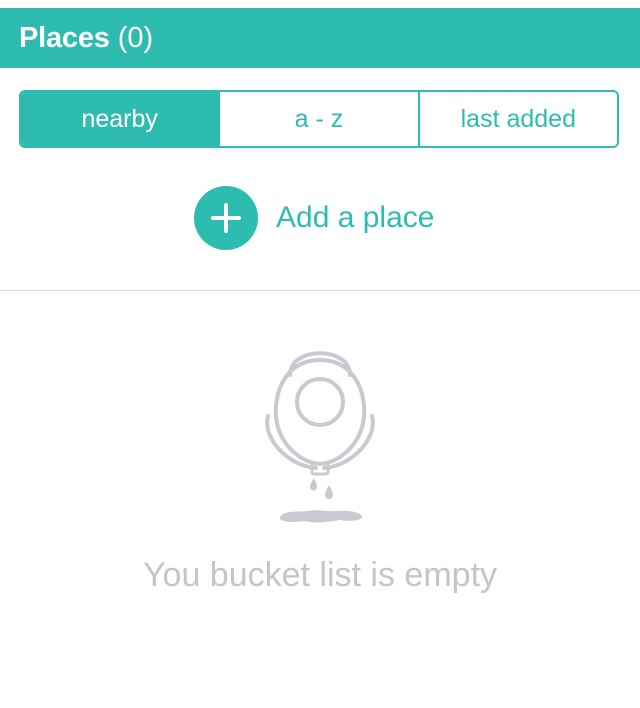 The width and height of the screenshot is (640, 708). I want to click on tab-last-added: last added, so click(517, 119).